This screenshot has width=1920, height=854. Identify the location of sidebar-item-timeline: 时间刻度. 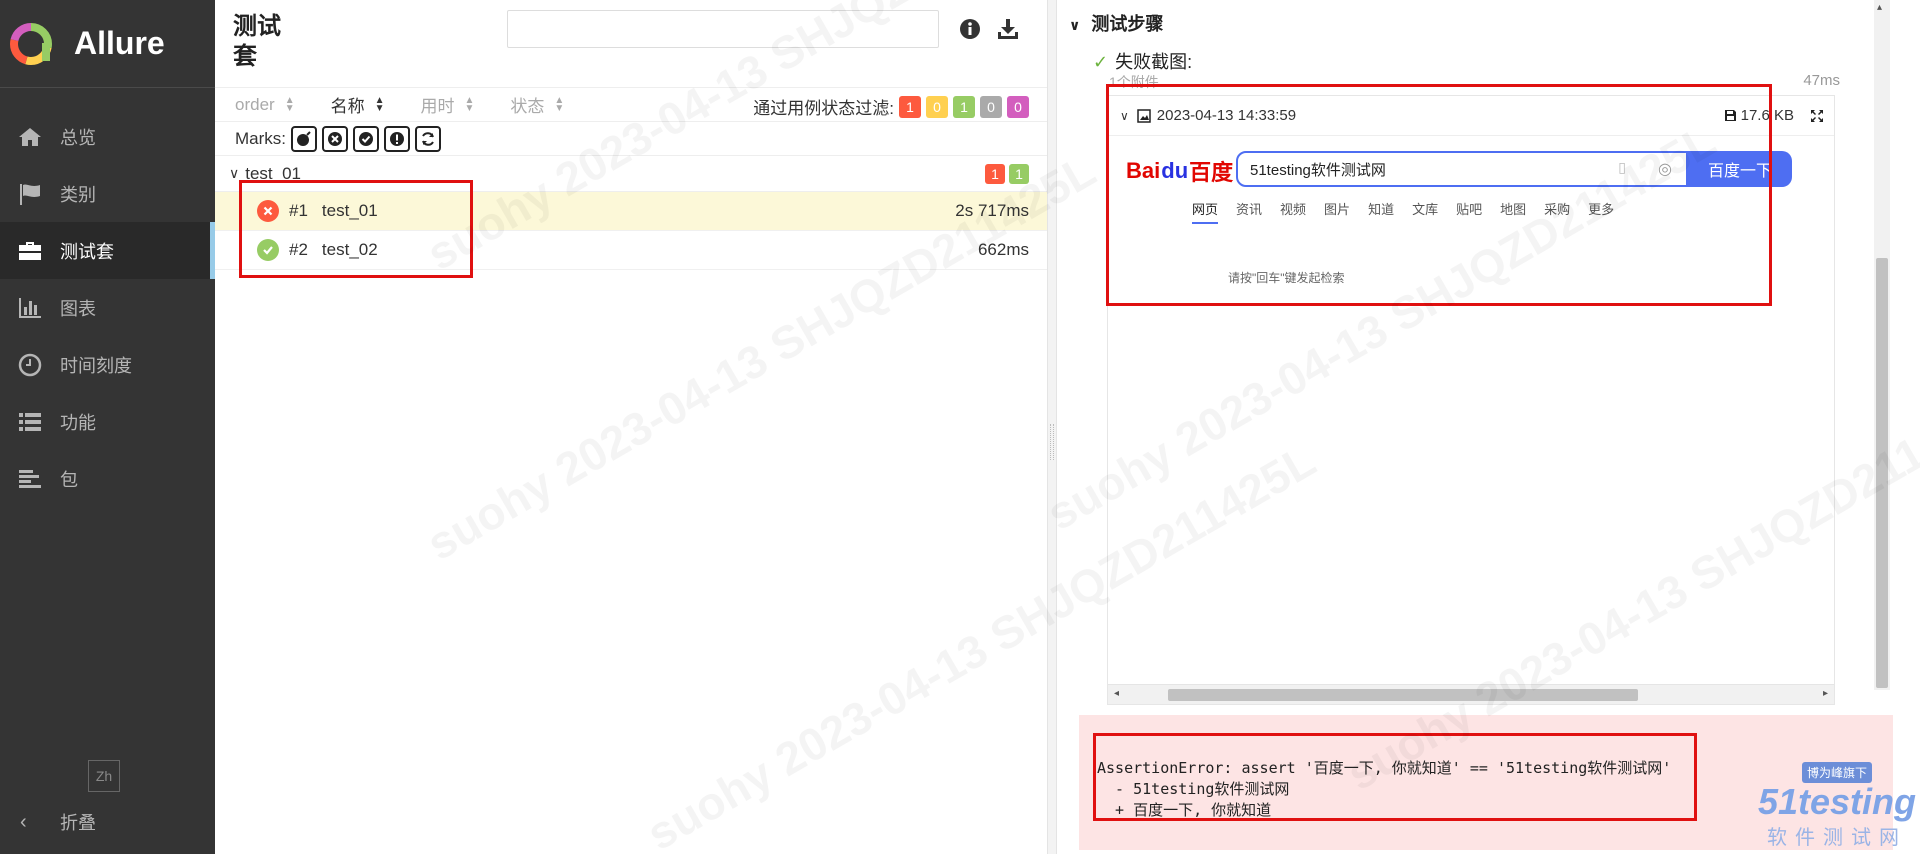
(107, 364).